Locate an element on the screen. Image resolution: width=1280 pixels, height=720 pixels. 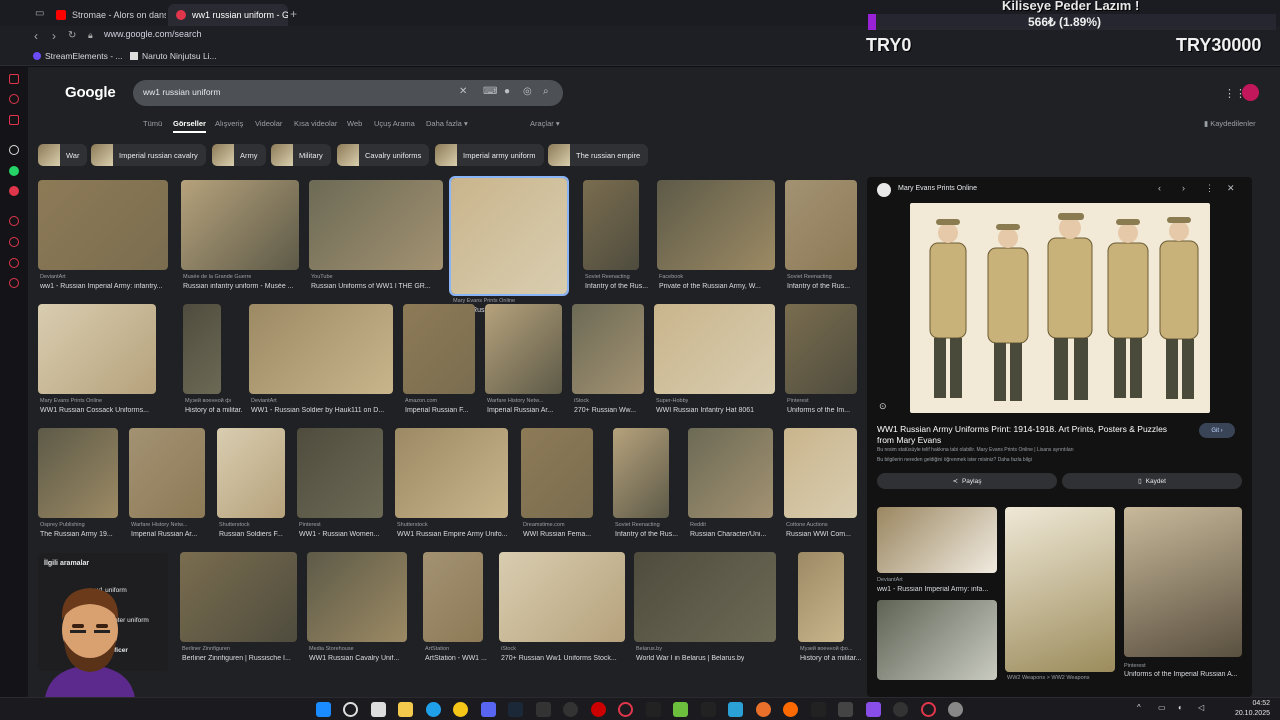
tab-images: Görseller is located at coordinates (189, 126).